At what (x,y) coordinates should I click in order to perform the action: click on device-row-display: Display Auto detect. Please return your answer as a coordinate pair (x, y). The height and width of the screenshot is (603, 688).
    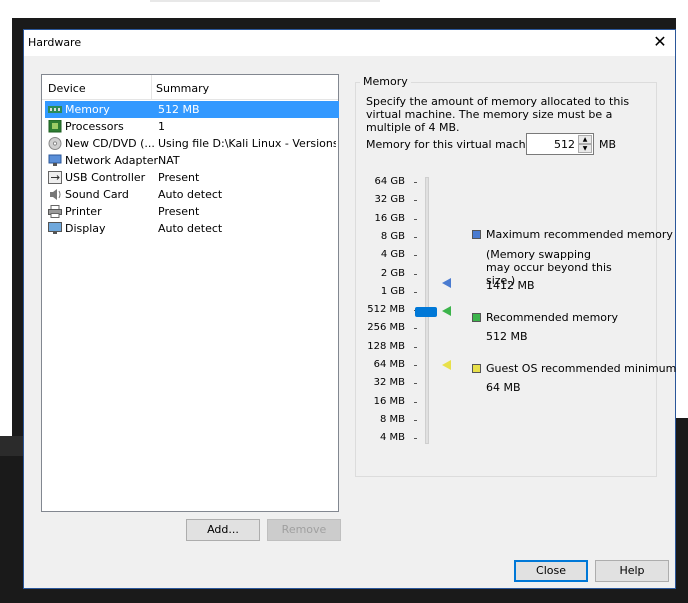
    Looking at the image, I should click on (192, 228).